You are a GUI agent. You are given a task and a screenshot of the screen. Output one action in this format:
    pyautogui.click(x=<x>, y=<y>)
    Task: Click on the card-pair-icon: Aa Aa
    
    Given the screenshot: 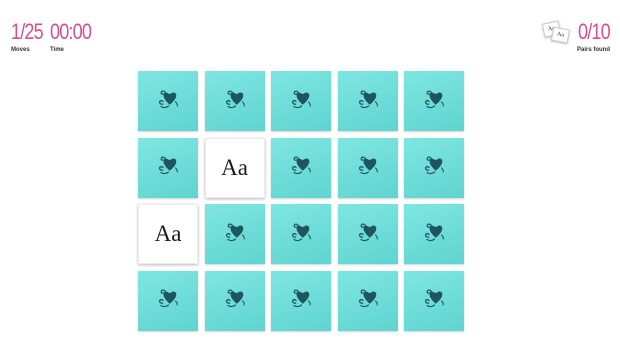 What is the action you would take?
    pyautogui.click(x=556, y=33)
    